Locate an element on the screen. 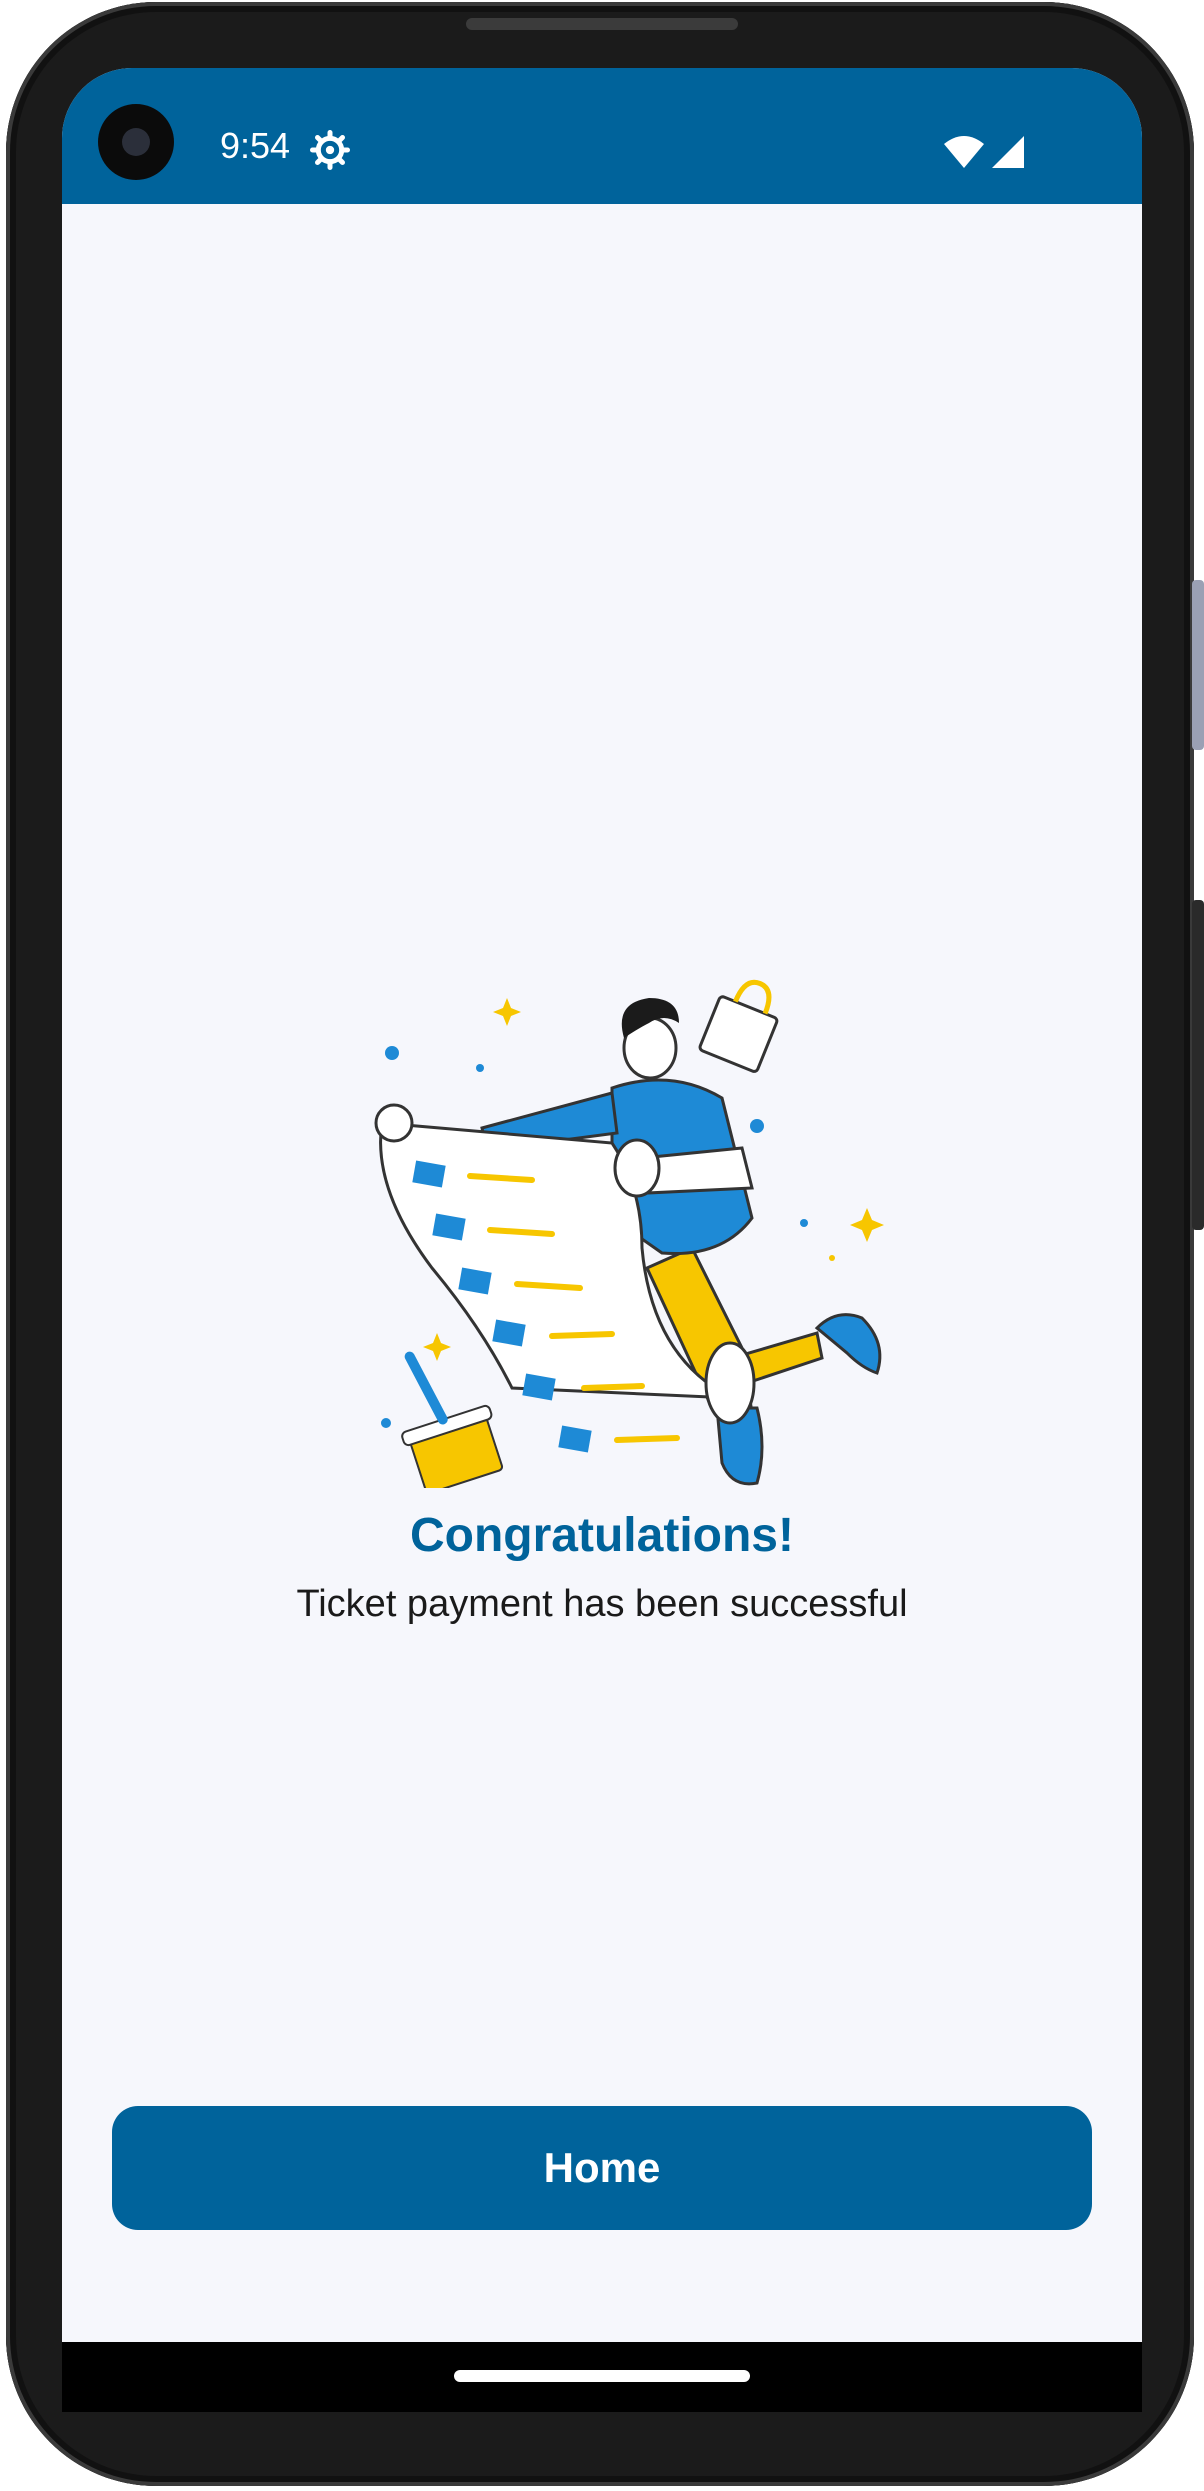 The image size is (1204, 2491). status-bar: 9:54 is located at coordinates (602, 136).